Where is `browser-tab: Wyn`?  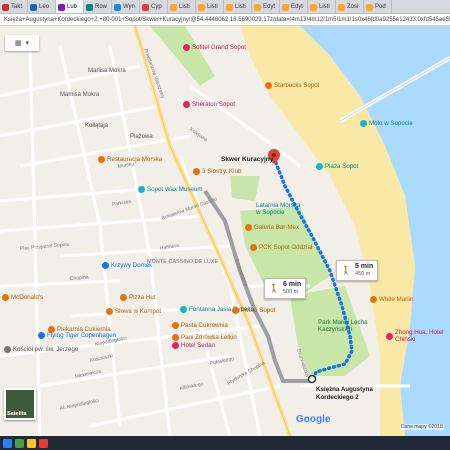 browser-tab: Wyn is located at coordinates (126, 6).